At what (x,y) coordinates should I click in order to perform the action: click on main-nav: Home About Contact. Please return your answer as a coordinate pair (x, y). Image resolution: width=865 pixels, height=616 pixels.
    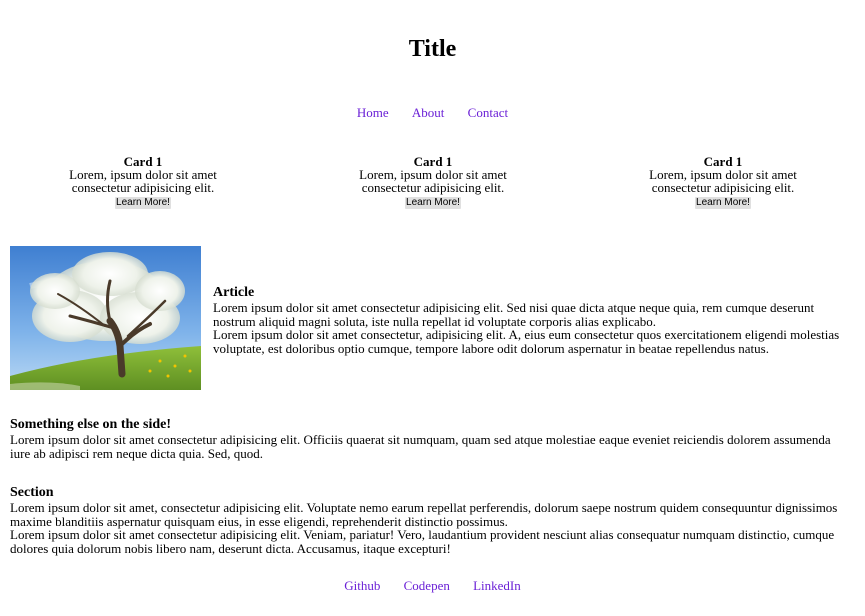
    Looking at the image, I should click on (432, 113).